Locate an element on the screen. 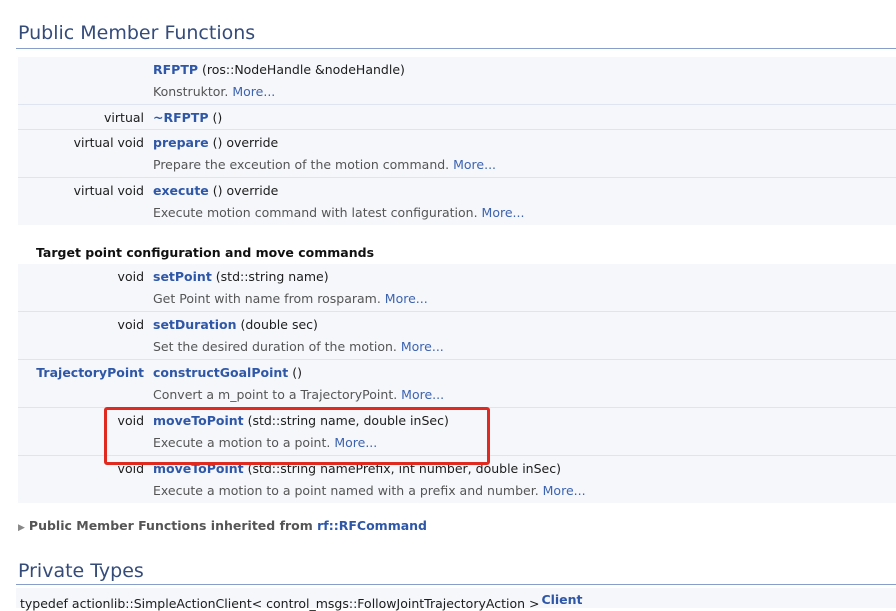 The image size is (896, 611). member-signature: setDuration (double sec) is located at coordinates (235, 324).